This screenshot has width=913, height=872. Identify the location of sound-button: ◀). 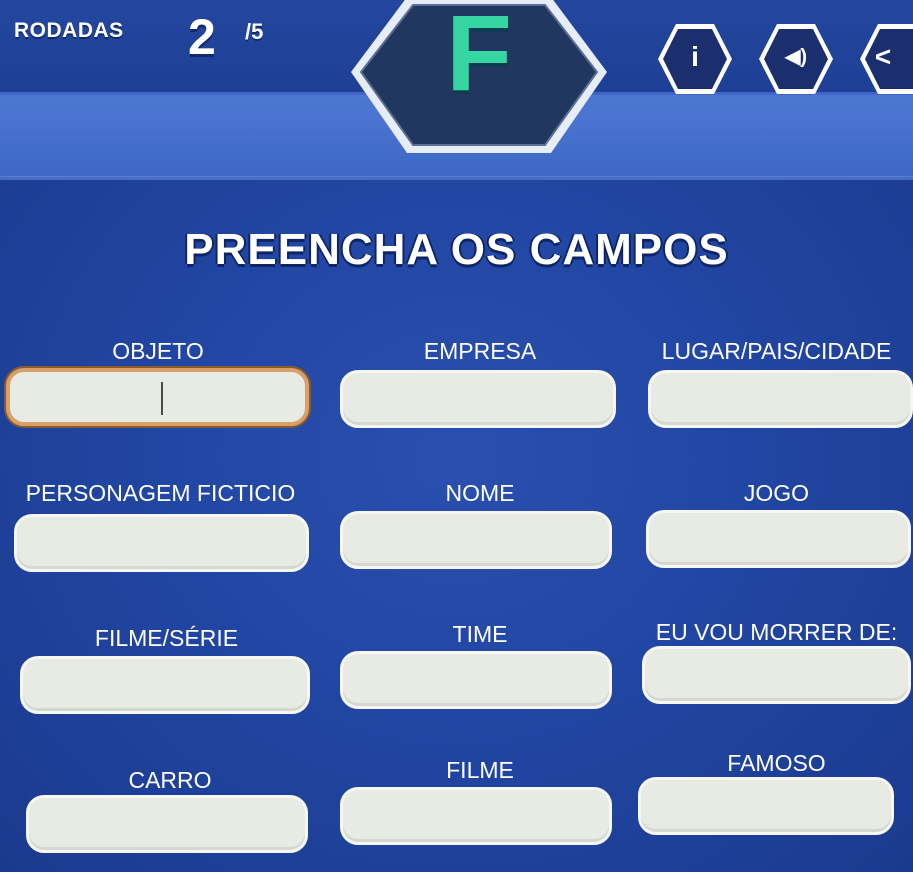
(796, 59).